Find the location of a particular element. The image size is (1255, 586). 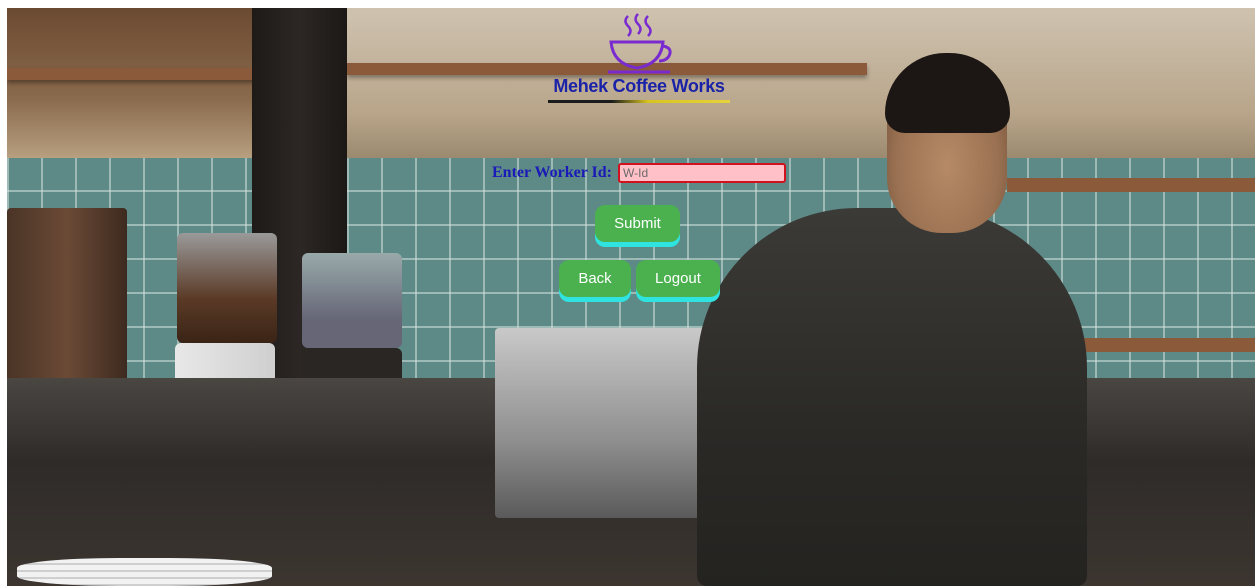

submit-button: Submit is located at coordinates (637, 223).